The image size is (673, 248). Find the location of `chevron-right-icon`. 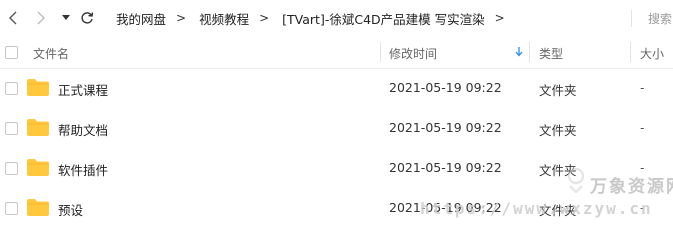

chevron-right-icon is located at coordinates (41, 18).